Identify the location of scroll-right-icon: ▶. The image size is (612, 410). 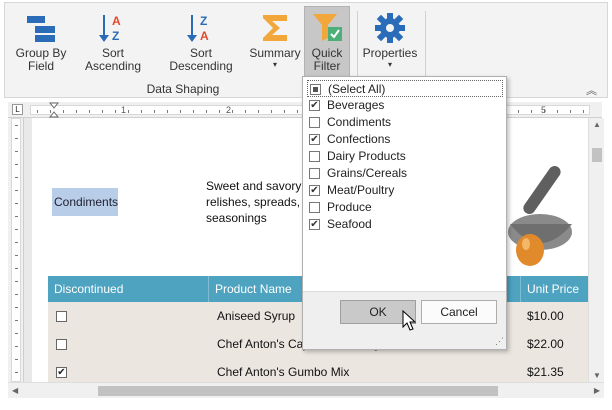
(597, 390).